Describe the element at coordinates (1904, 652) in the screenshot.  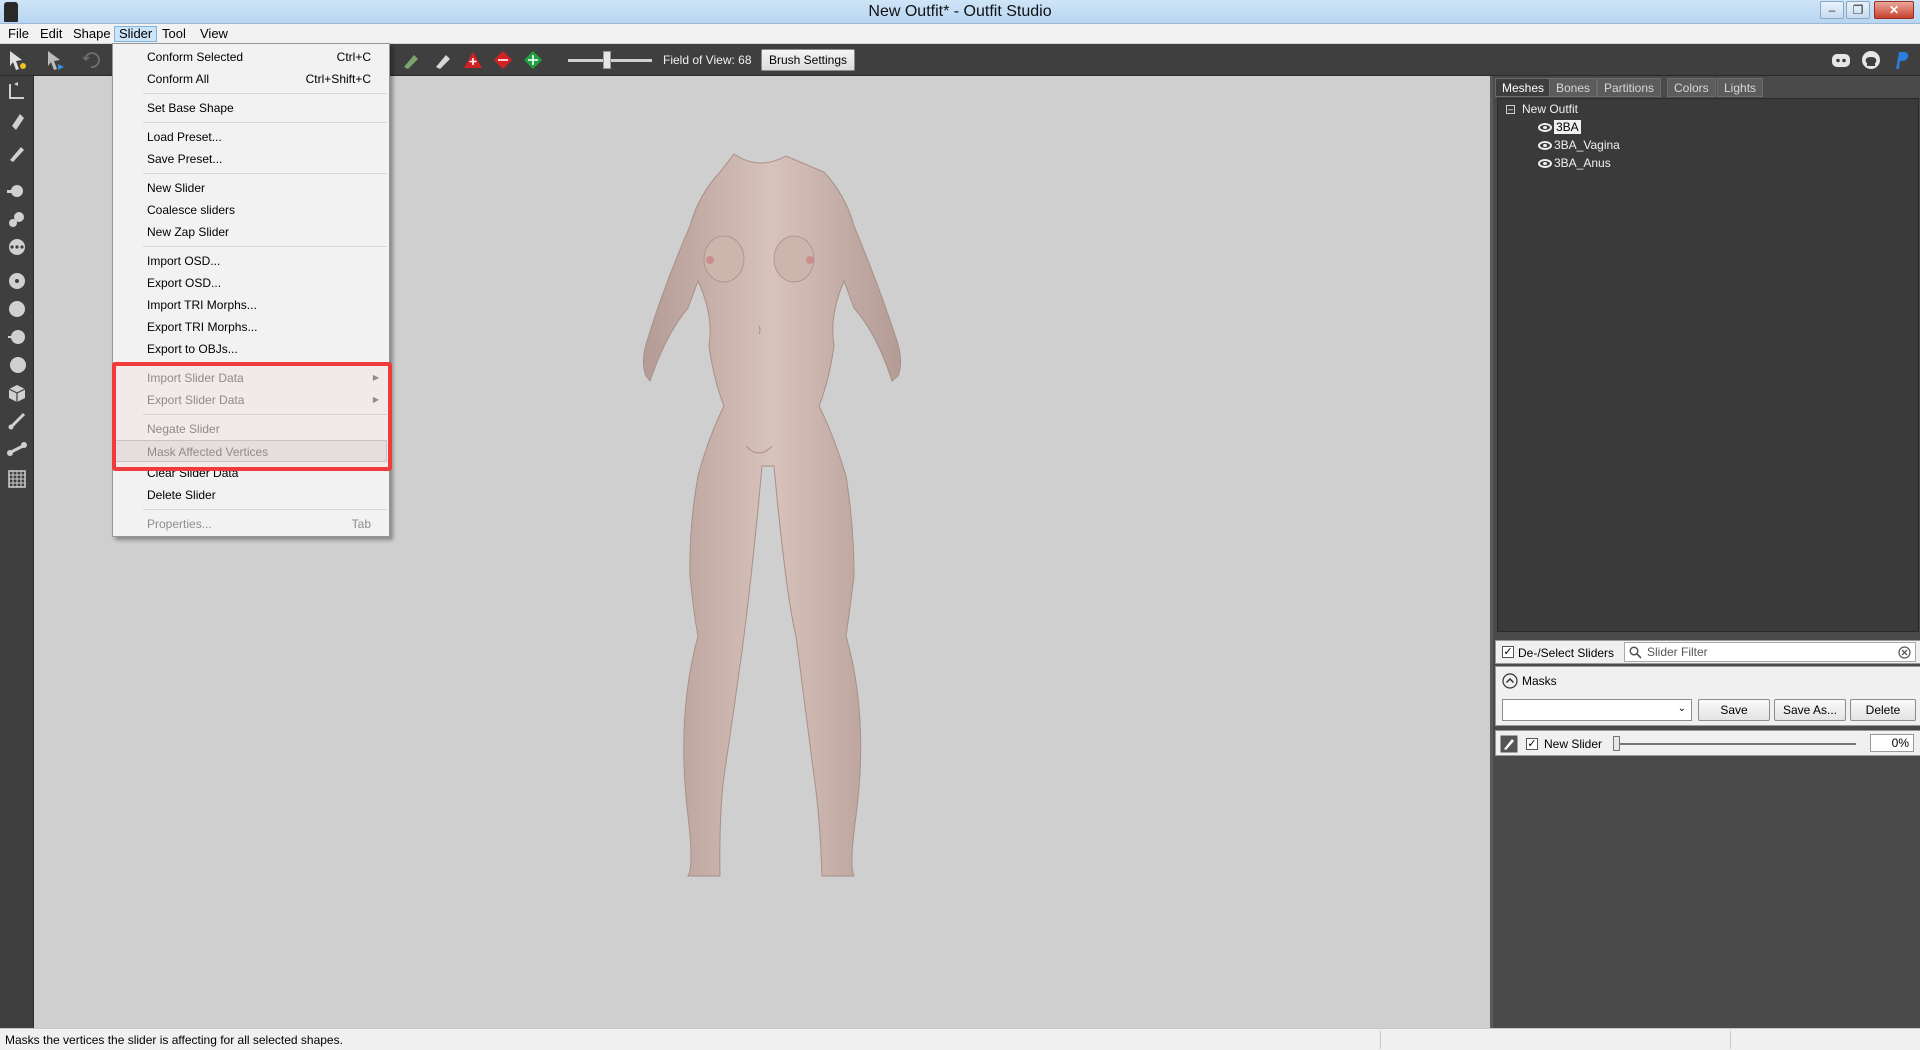
I see `clear-filter-icon` at that location.